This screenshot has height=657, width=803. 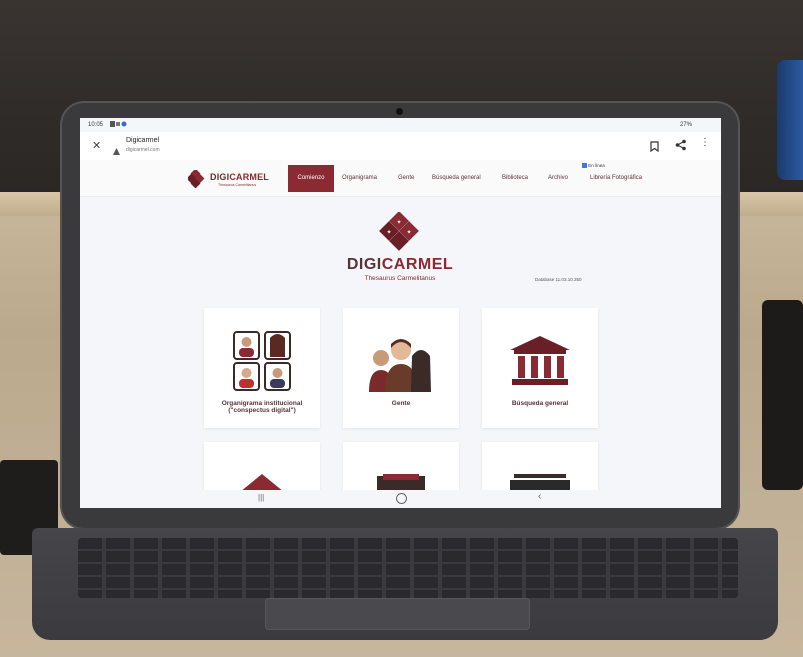 I want to click on card-gente: Gente, so click(x=401, y=368).